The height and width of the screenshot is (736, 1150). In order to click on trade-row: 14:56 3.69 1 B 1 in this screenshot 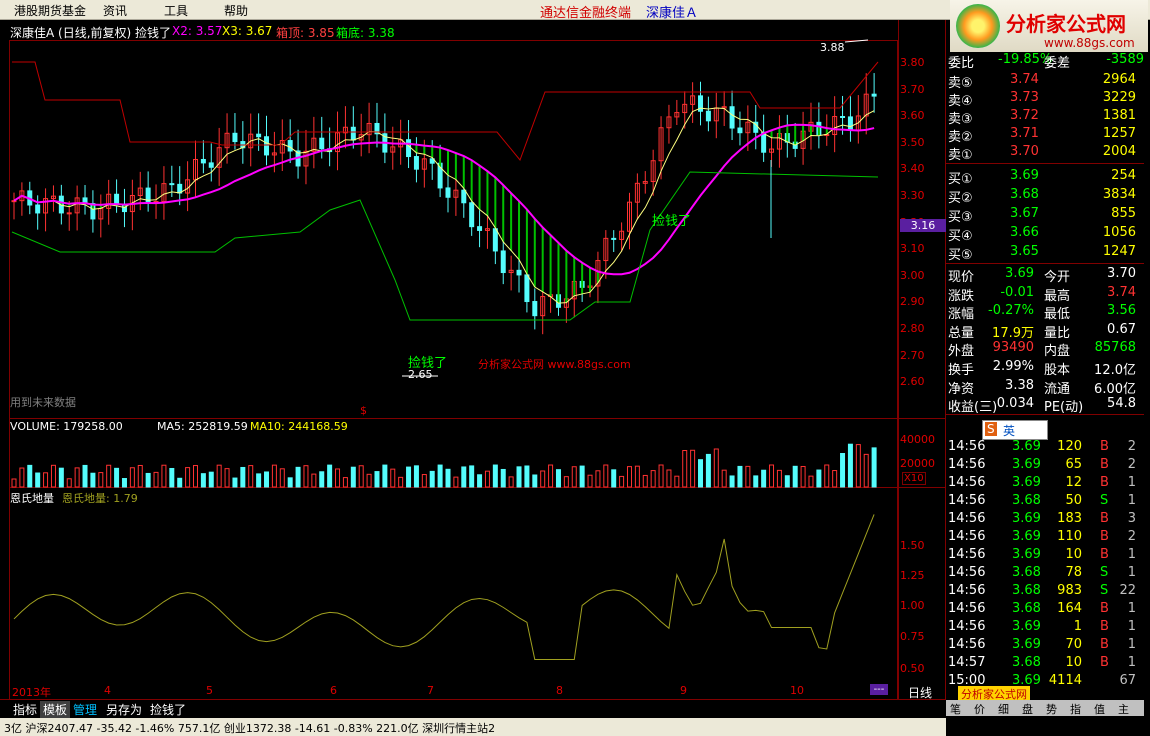, I will do `click(1042, 626)`.